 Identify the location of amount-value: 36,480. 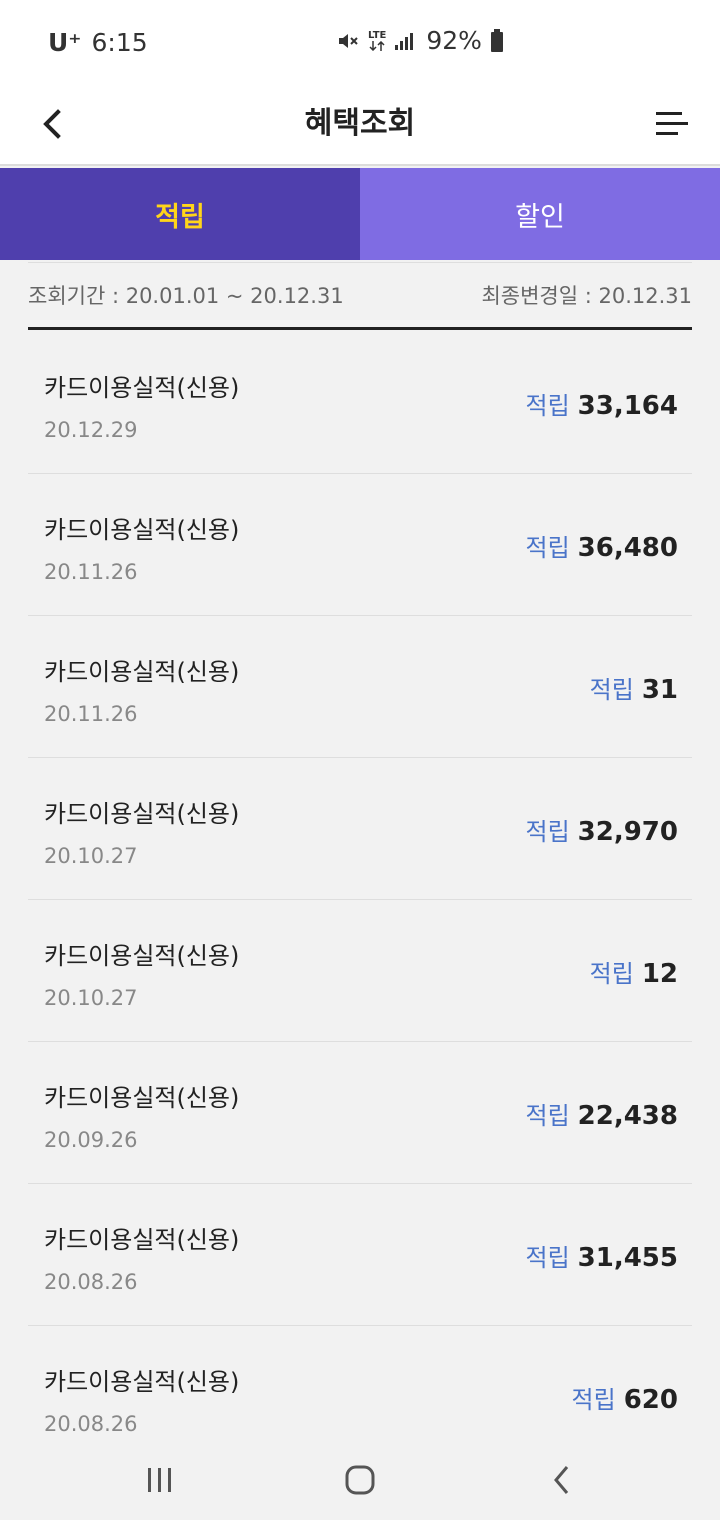
(627, 548).